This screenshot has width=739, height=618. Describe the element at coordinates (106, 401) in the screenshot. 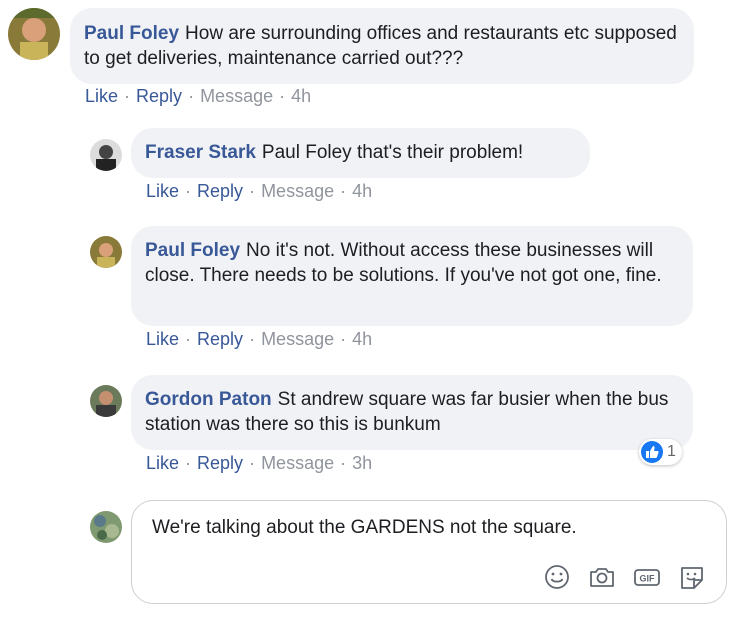

I see `avatar-gordon-paton` at that location.